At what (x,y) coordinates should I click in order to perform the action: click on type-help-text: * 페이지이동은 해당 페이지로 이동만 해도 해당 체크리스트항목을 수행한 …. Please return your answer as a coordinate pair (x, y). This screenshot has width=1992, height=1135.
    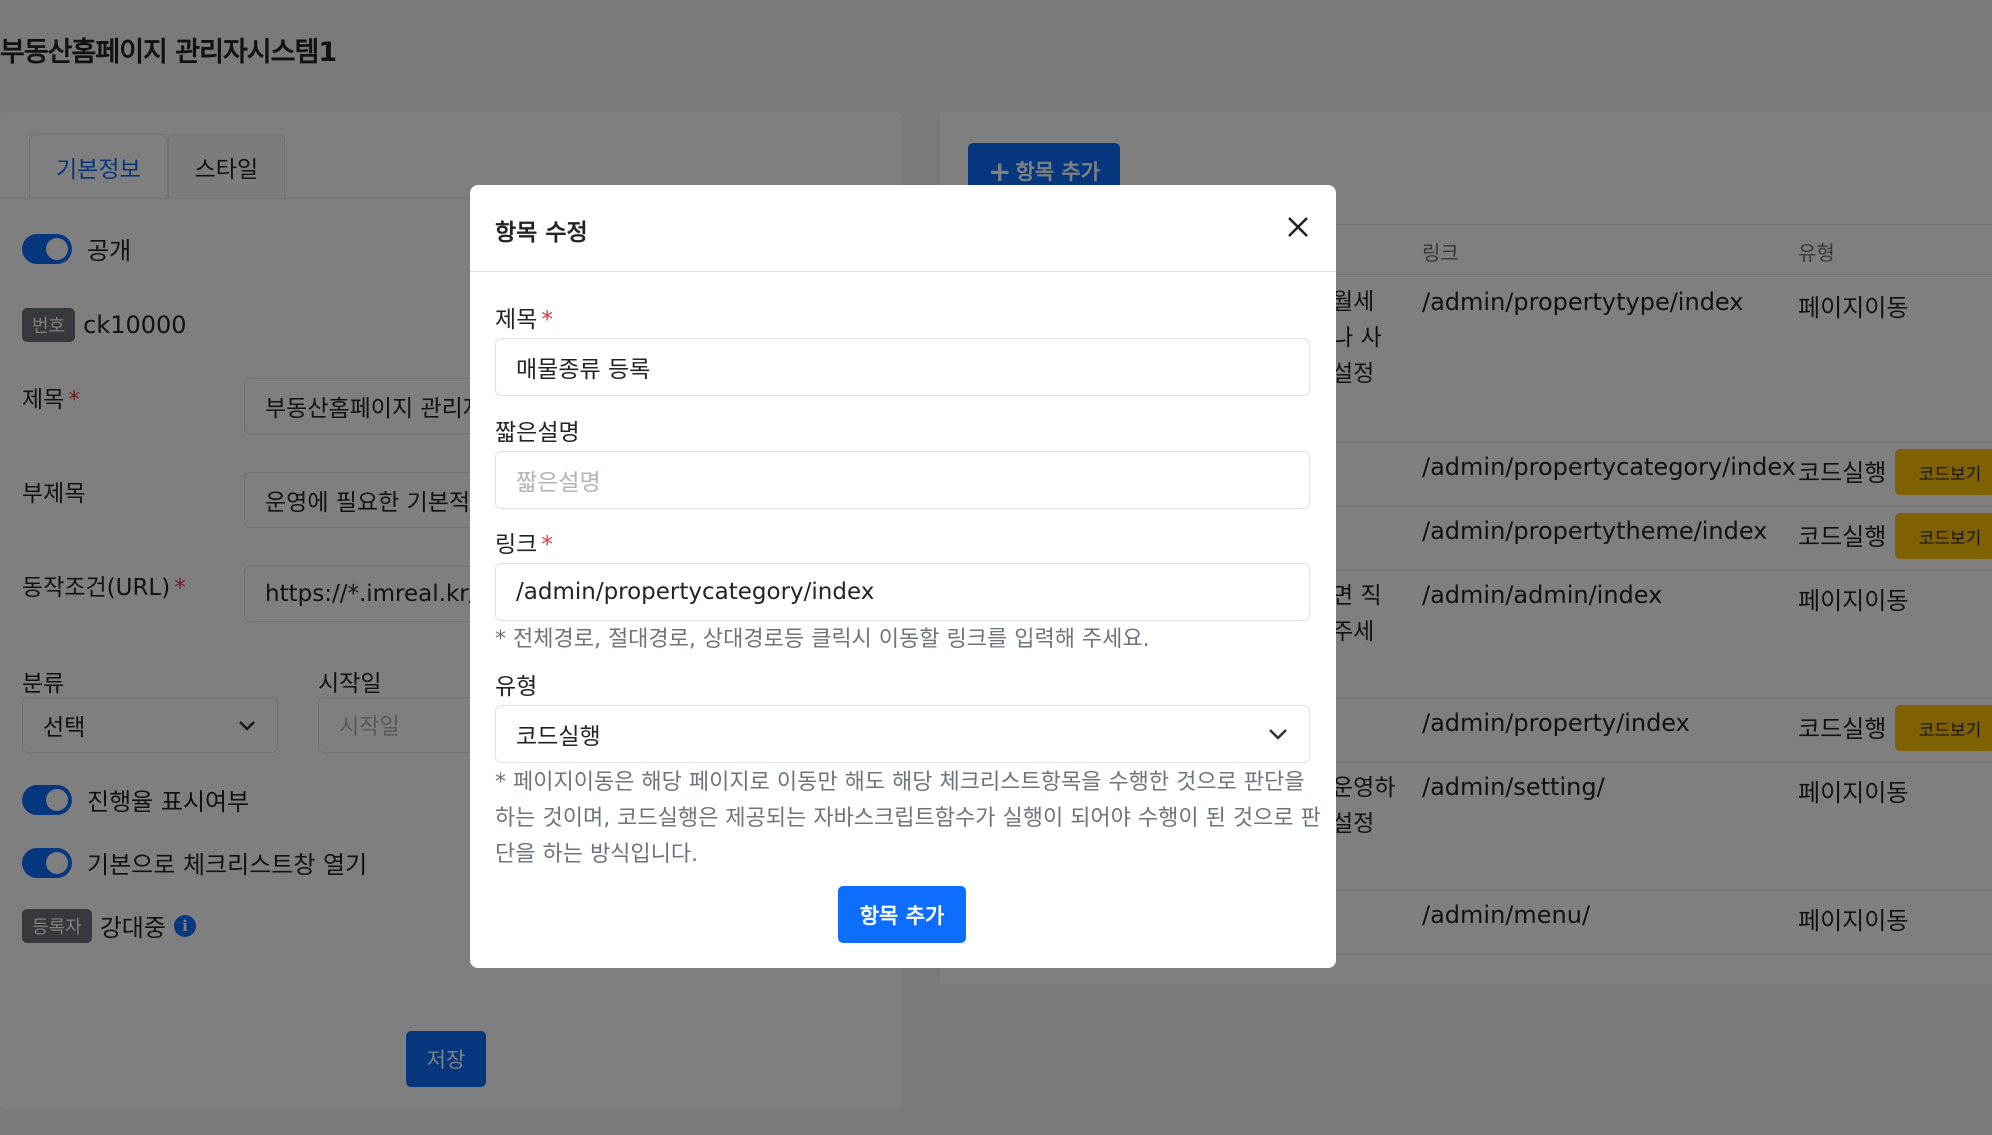
    Looking at the image, I should click on (908, 818).